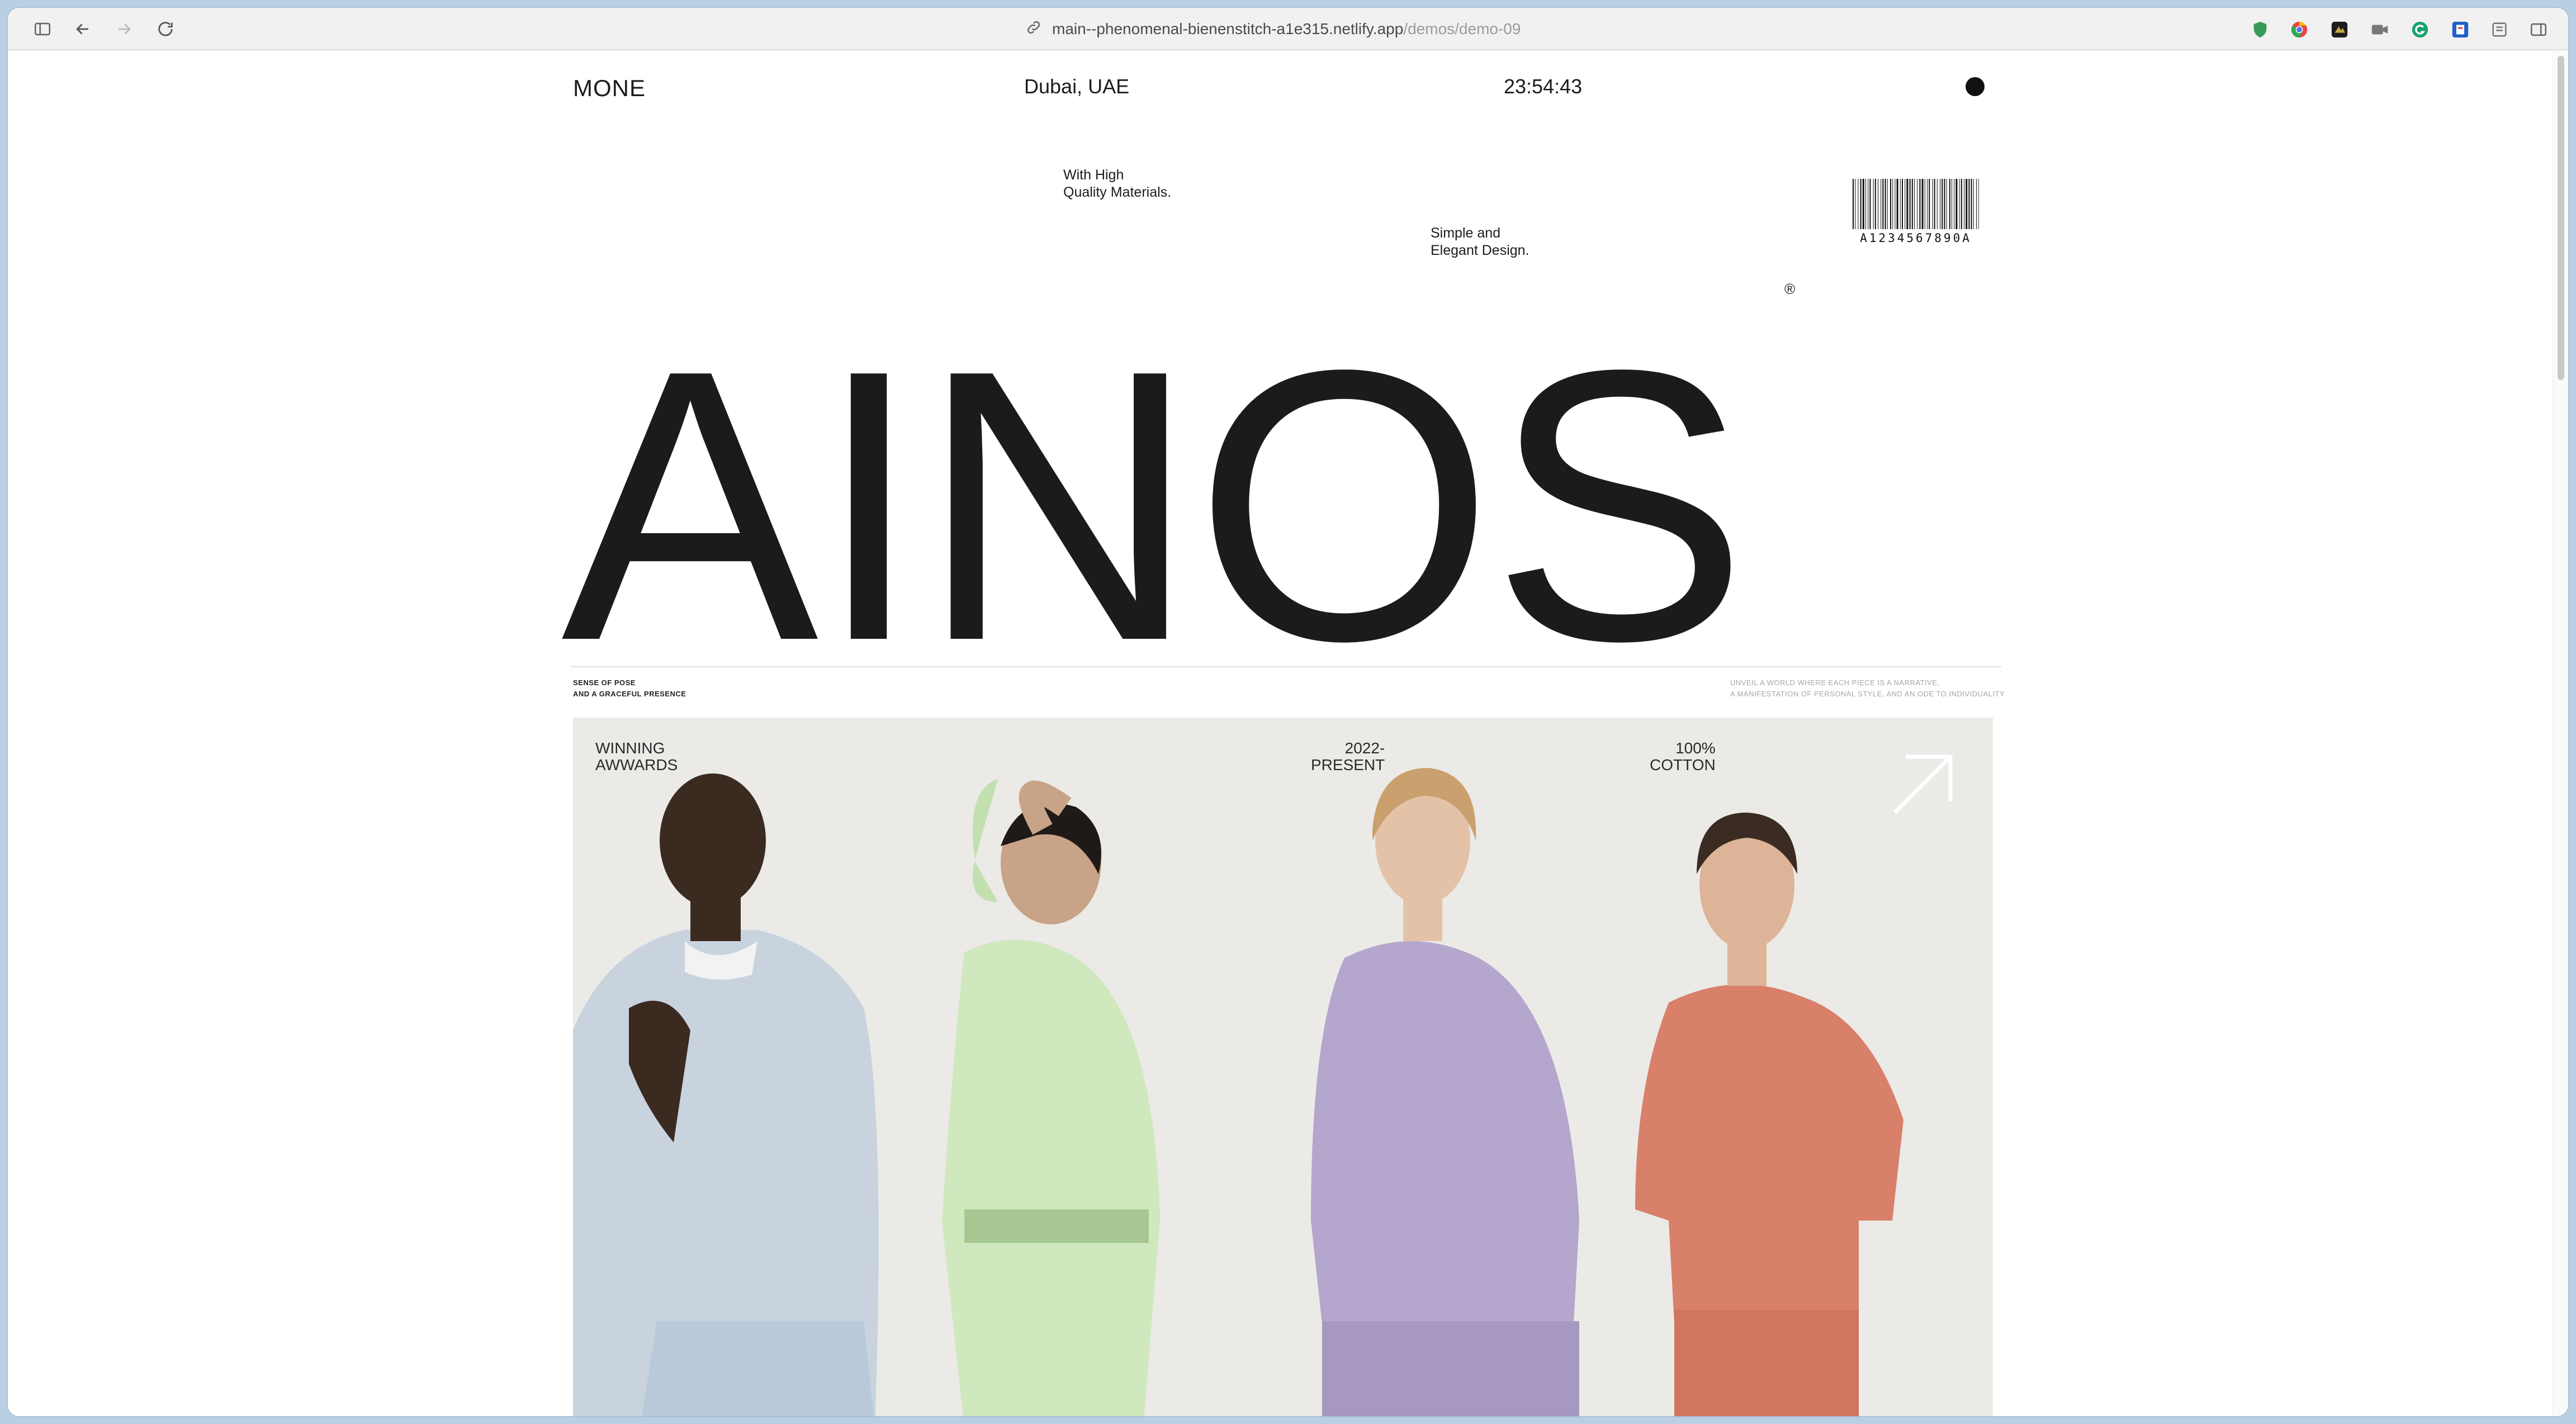 The height and width of the screenshot is (1424, 2576). Describe the element at coordinates (1790, 289) in the screenshot. I see `registered-mark: ®` at that location.